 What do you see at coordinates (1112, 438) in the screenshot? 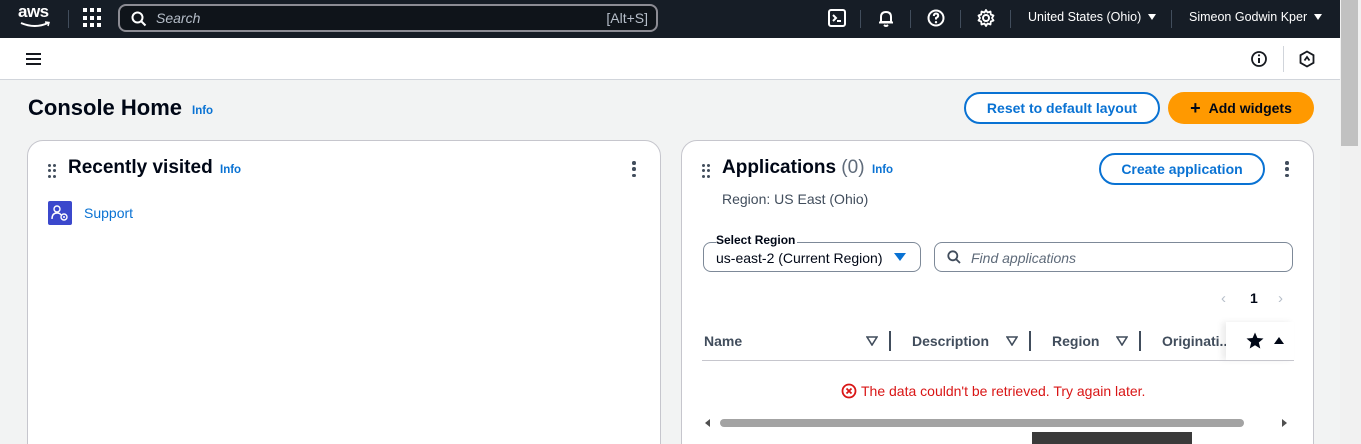
I see `overlay-popup` at bounding box center [1112, 438].